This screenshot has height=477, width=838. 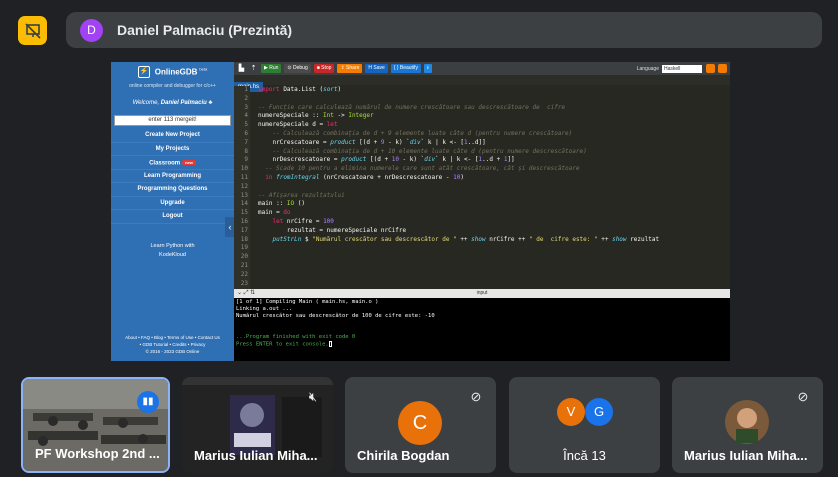 What do you see at coordinates (253, 68) in the screenshot?
I see `upload-icon: ⇡` at bounding box center [253, 68].